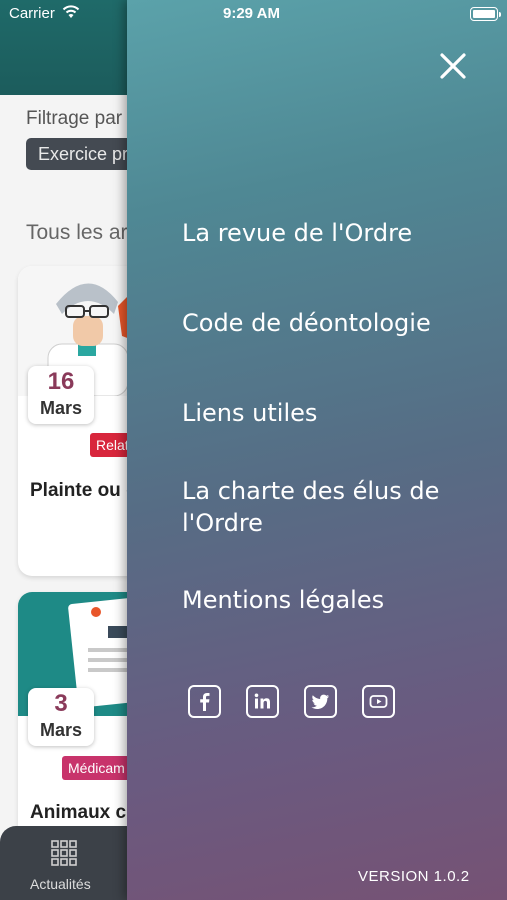 This screenshot has width=507, height=900. I want to click on grid-icon, so click(64, 853).